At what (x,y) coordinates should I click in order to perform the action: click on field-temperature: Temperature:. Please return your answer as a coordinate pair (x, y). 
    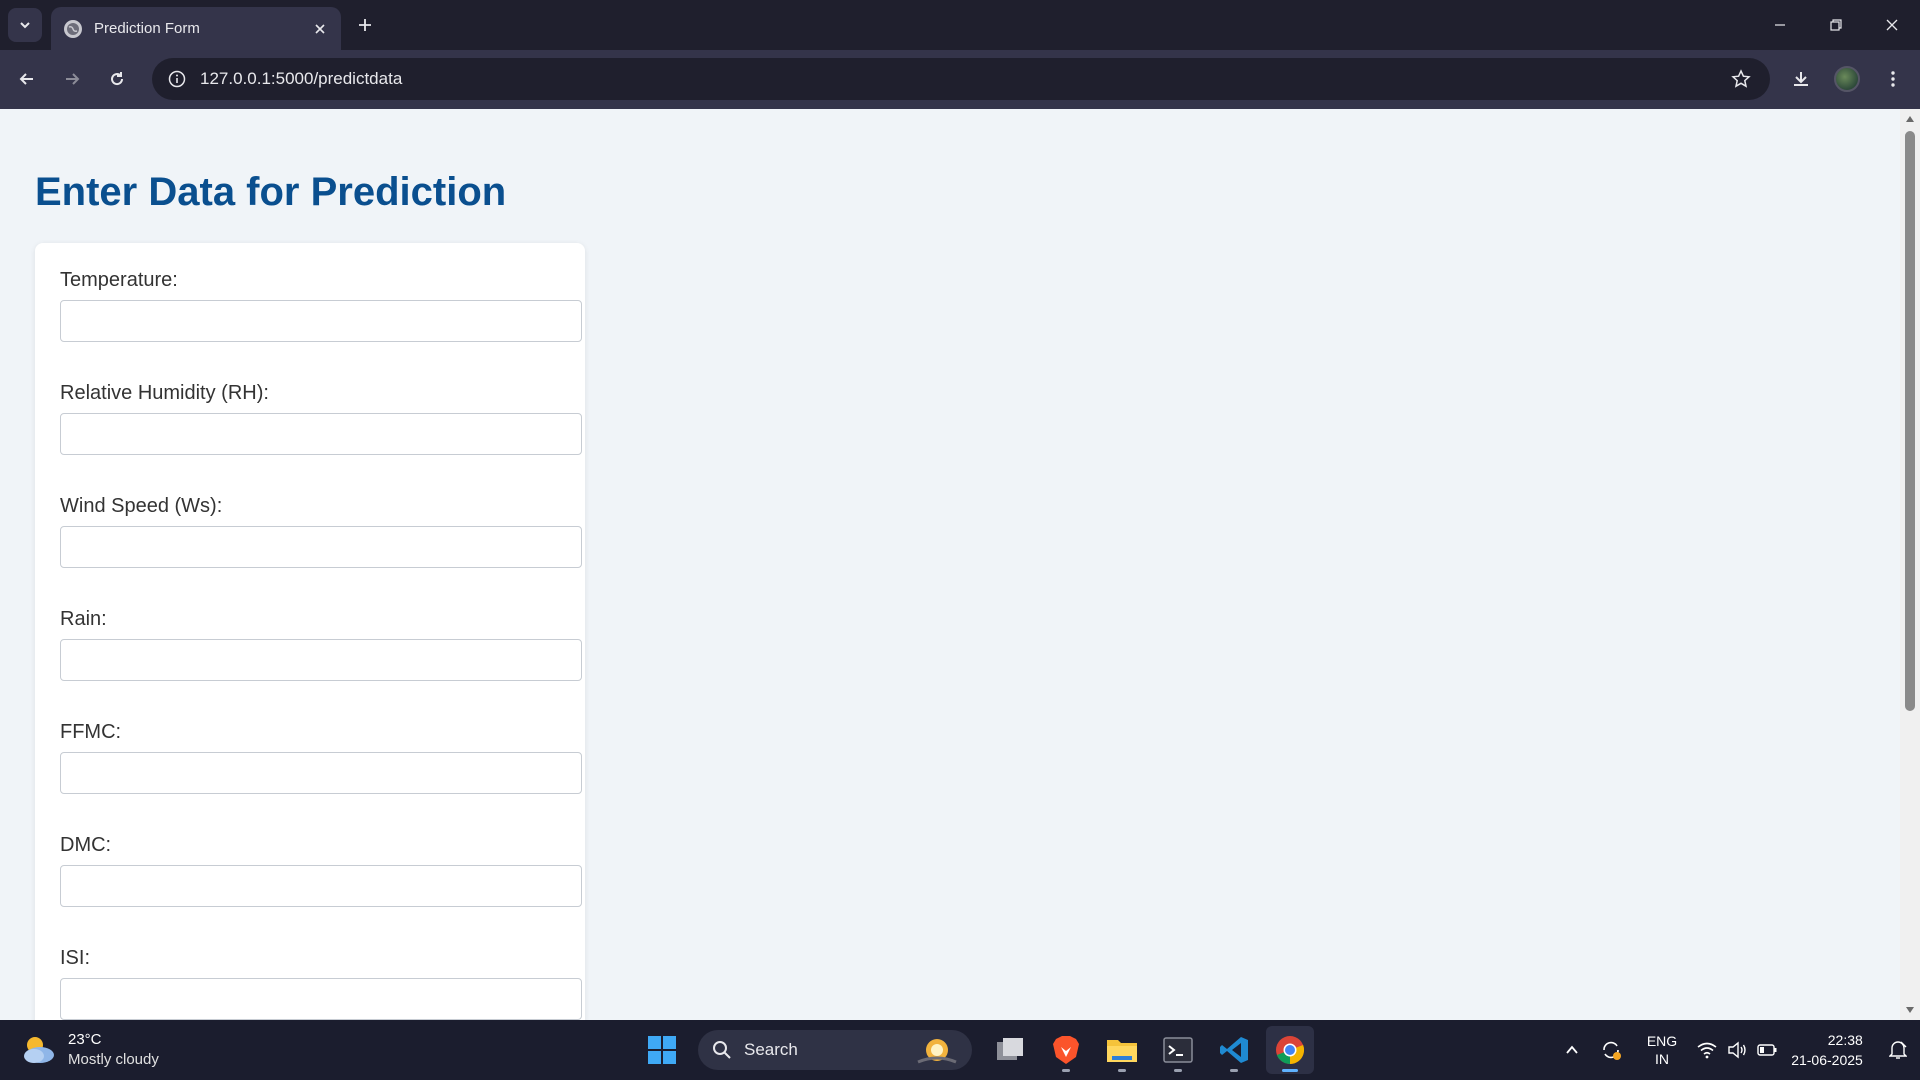
    Looking at the image, I should click on (321, 305).